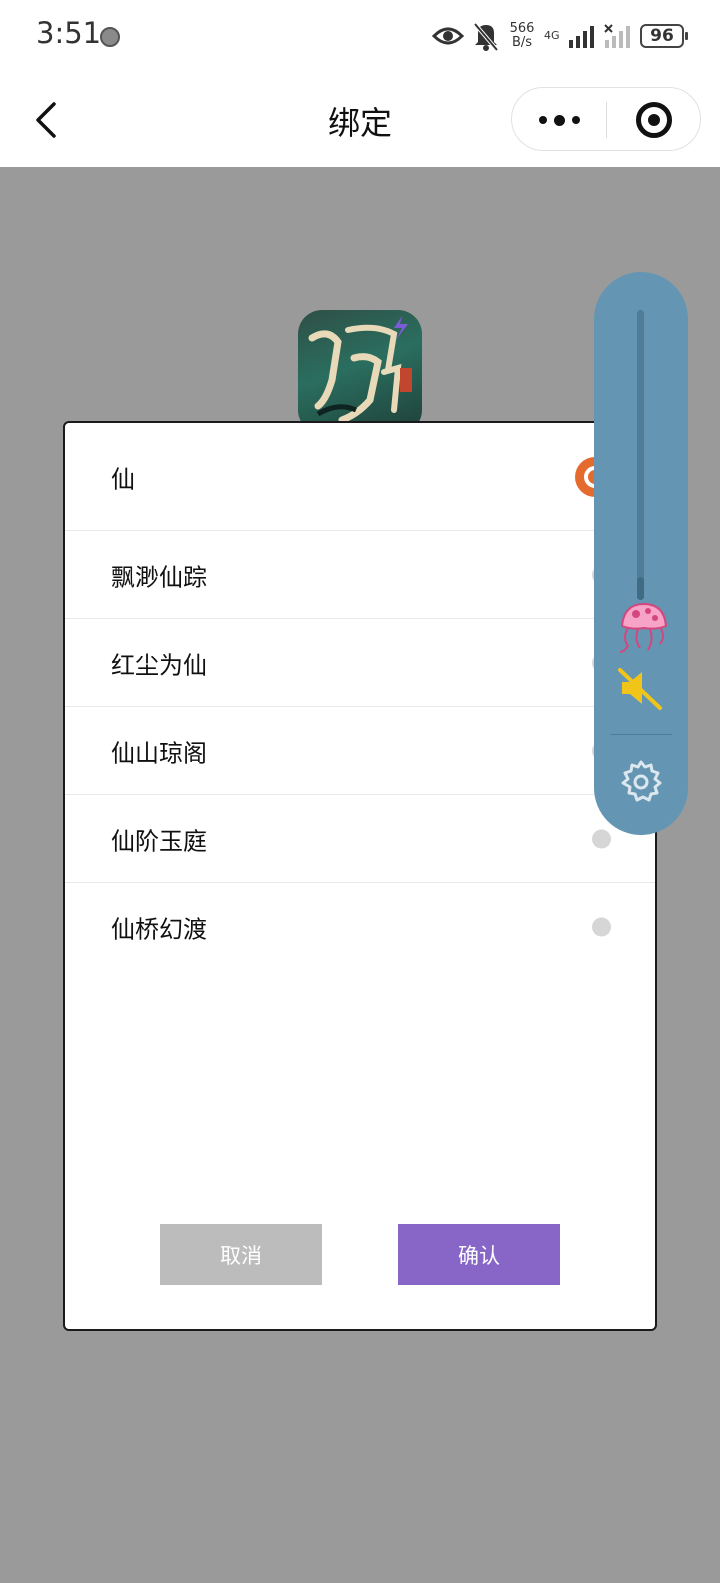  I want to click on cancel-button: 取消, so click(241, 1254).